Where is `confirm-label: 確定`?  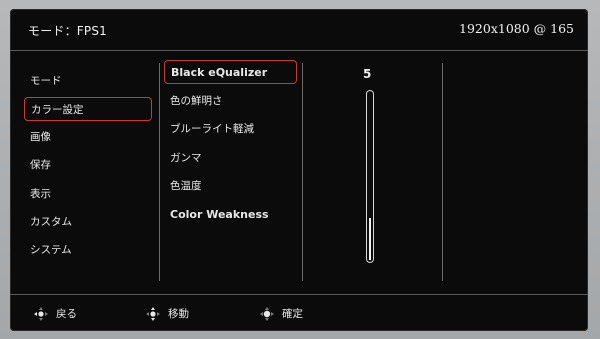 confirm-label: 確定 is located at coordinates (292, 314).